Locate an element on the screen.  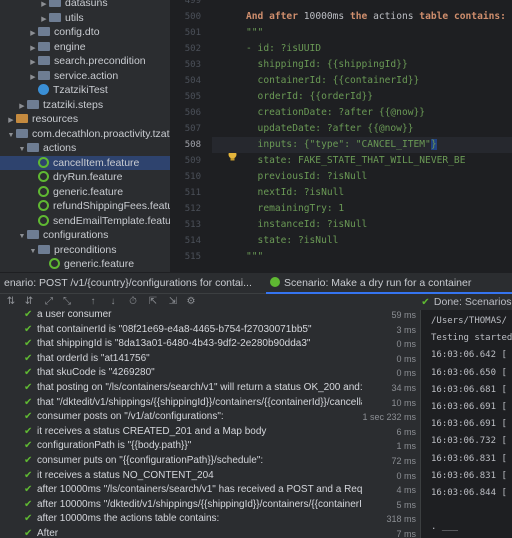
line-number: 505 is located at coordinates (192, 97).